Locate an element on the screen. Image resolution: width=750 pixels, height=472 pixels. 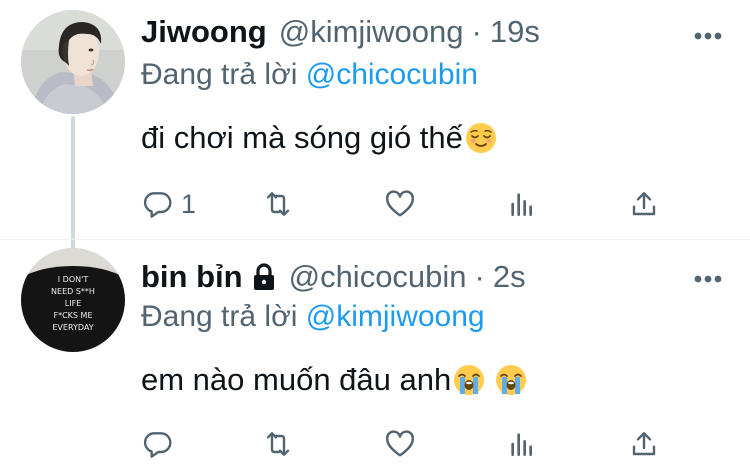
shirt-line-1: I DON'T is located at coordinates (73, 279).